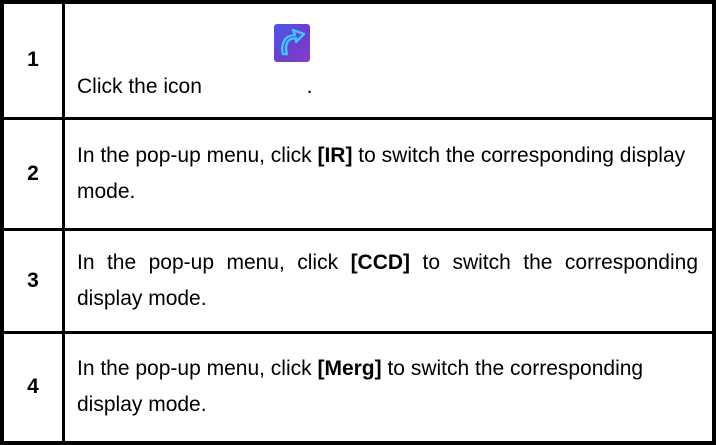 The height and width of the screenshot is (445, 719). What do you see at coordinates (139, 86) in the screenshot?
I see `step-text-main: Click the icon` at bounding box center [139, 86].